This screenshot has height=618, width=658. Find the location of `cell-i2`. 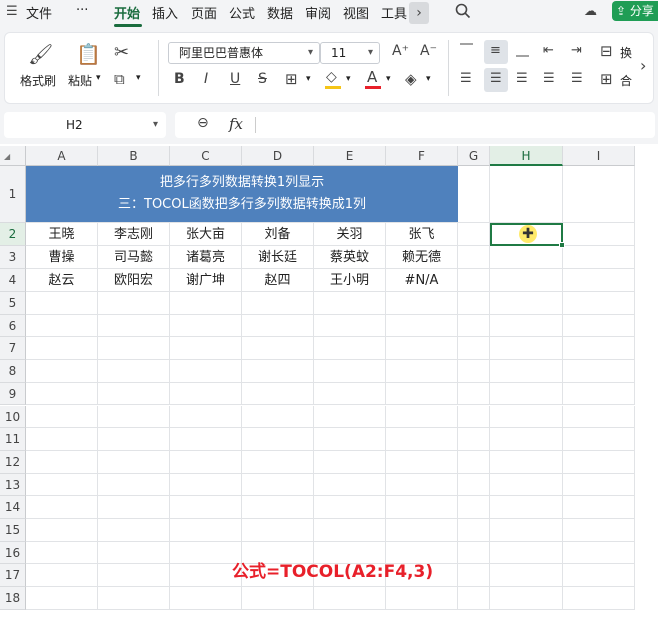

cell-i2 is located at coordinates (599, 234).